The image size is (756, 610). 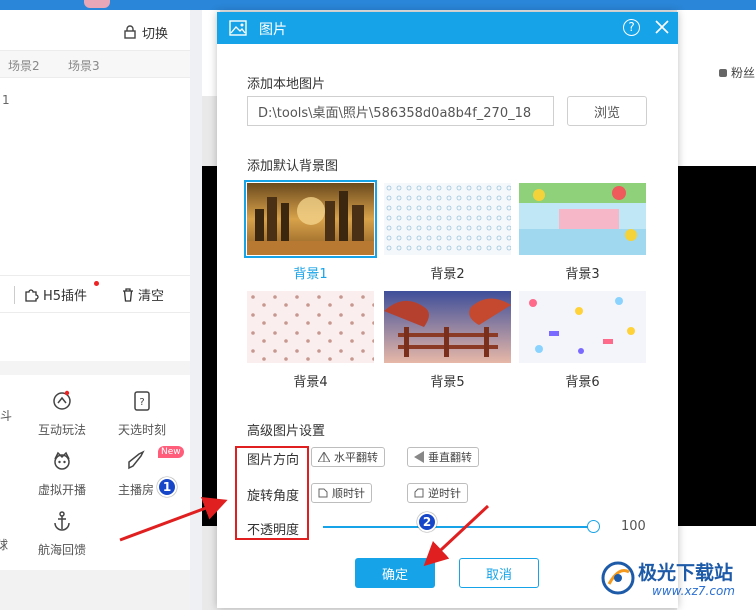 What do you see at coordinates (142, 414) in the screenshot?
I see `feature-lucky-moment: ? 天选时刻` at bounding box center [142, 414].